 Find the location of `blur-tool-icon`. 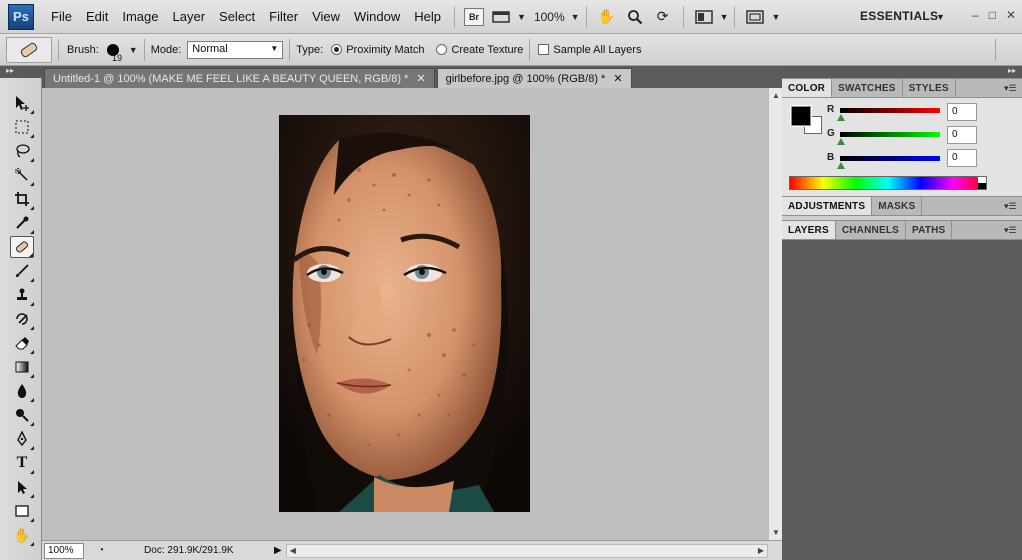

blur-tool-icon is located at coordinates (22, 391).